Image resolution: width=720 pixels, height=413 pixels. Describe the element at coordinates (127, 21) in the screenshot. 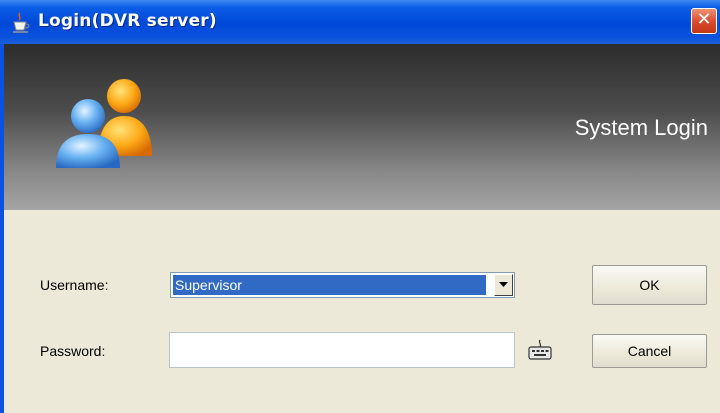

I see `window-title: Login(DVR server)` at that location.